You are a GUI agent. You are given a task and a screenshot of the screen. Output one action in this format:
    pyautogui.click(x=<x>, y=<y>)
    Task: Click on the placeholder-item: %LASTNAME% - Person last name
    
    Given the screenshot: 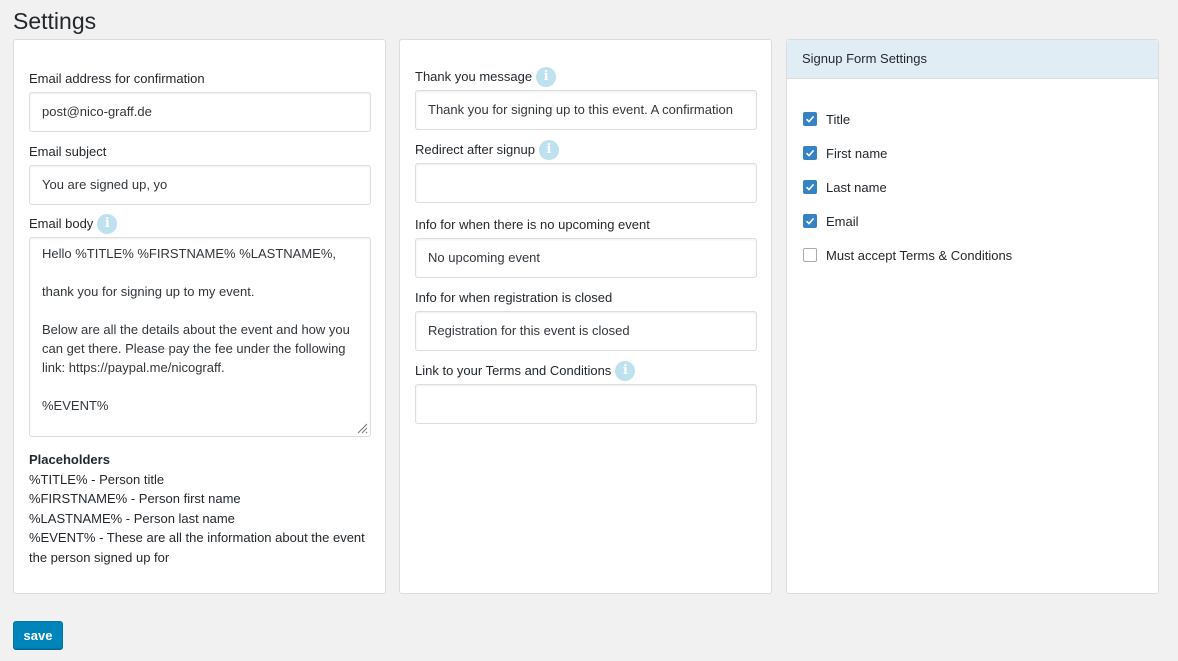 What is the action you would take?
    pyautogui.click(x=132, y=518)
    